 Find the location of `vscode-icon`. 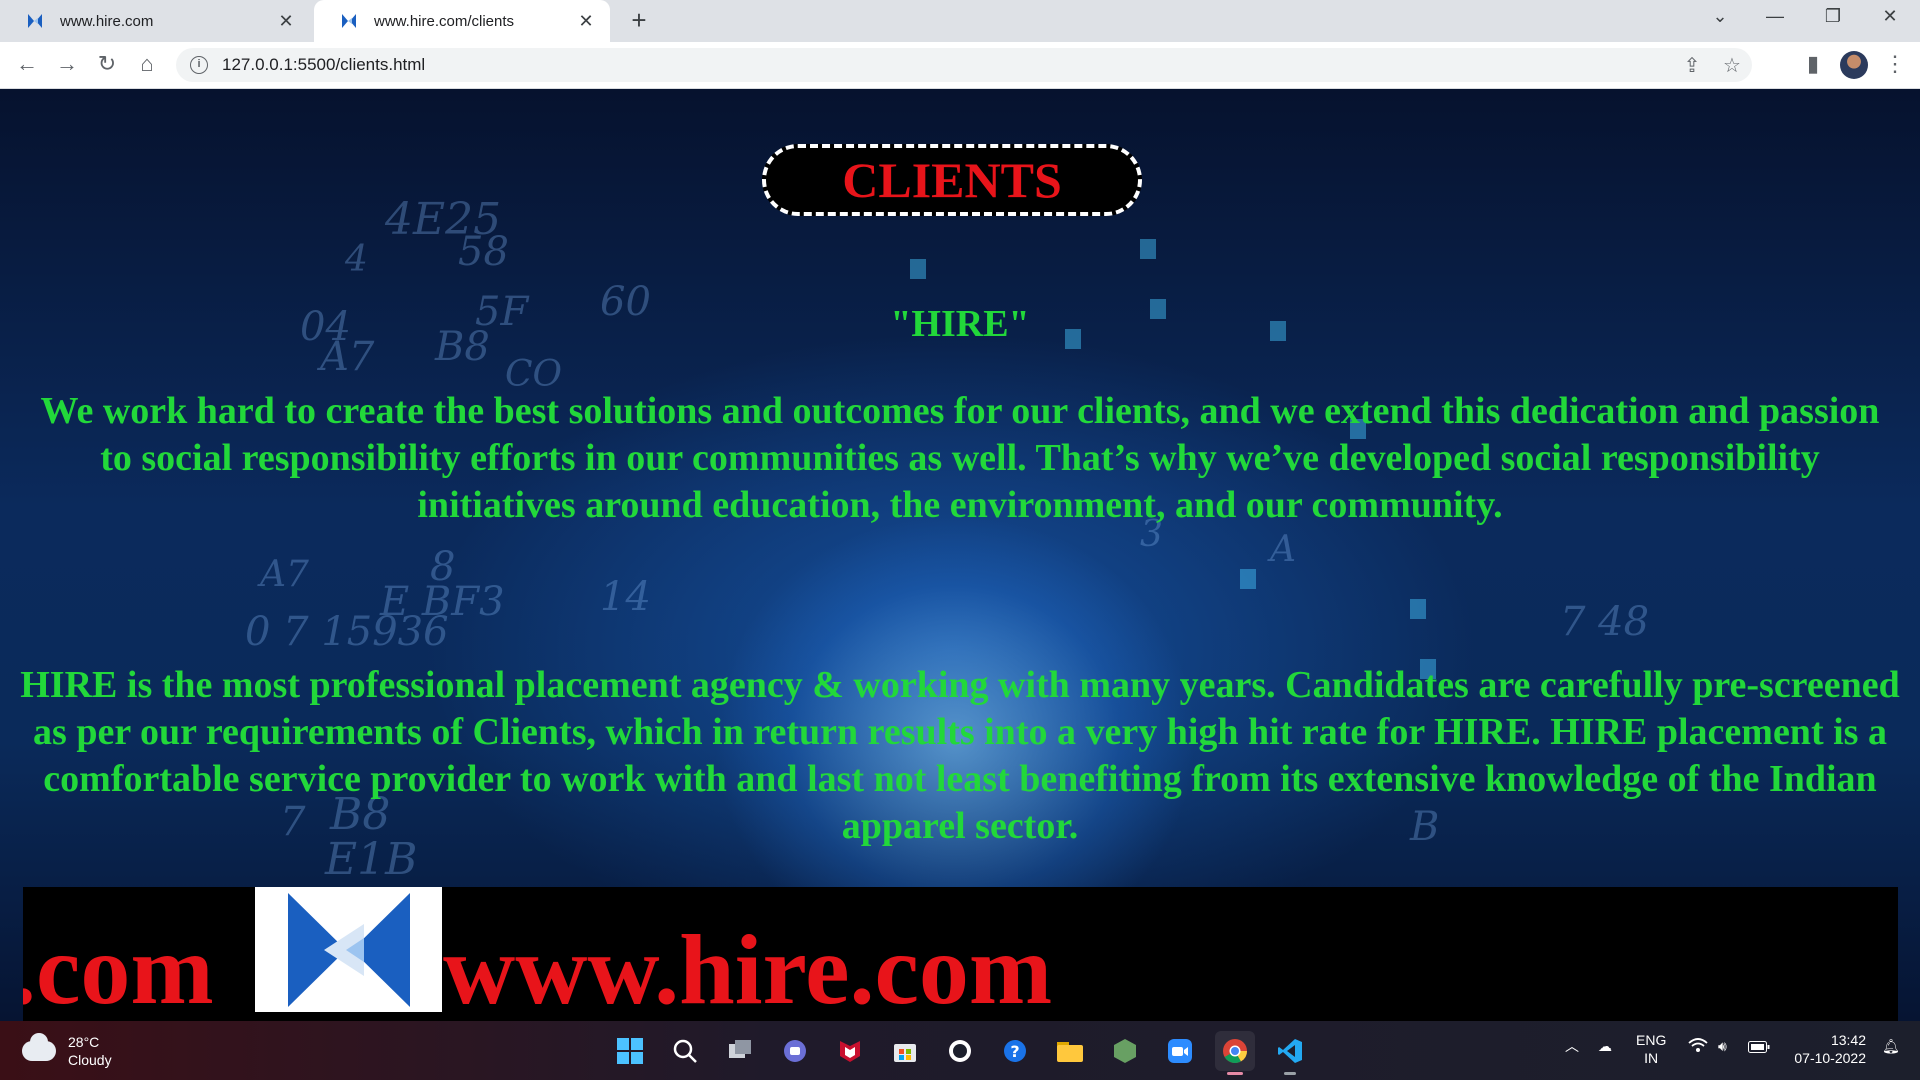

vscode-icon is located at coordinates (1290, 1053).